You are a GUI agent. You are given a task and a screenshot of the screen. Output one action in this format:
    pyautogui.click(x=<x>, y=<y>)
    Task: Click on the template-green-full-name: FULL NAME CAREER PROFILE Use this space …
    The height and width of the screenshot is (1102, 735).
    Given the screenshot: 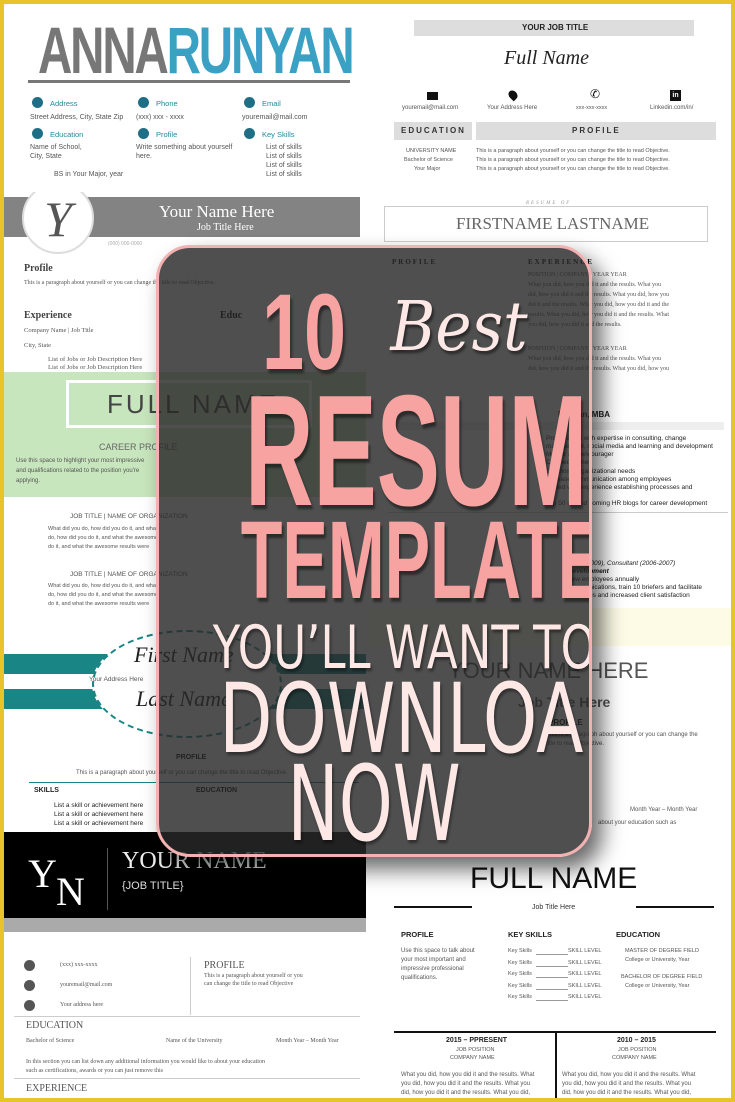 What is the action you would take?
    pyautogui.click(x=185, y=492)
    